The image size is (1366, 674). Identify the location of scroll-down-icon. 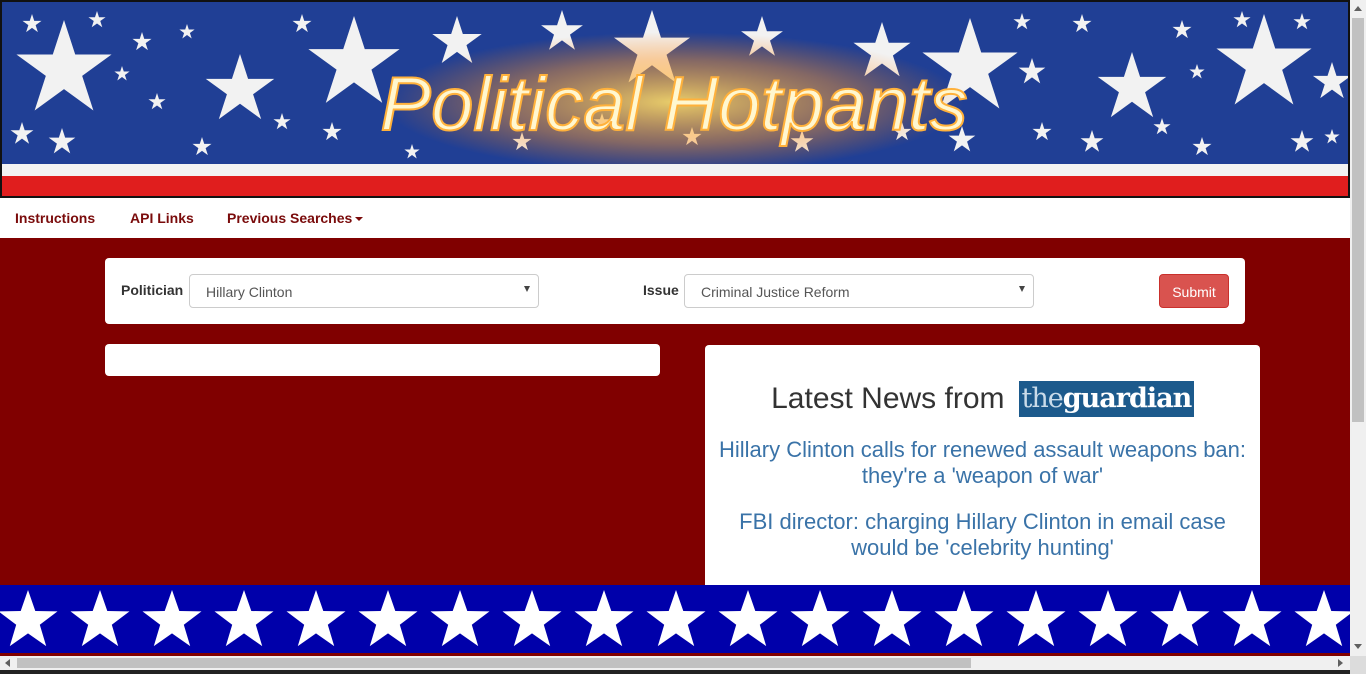
(1358, 646).